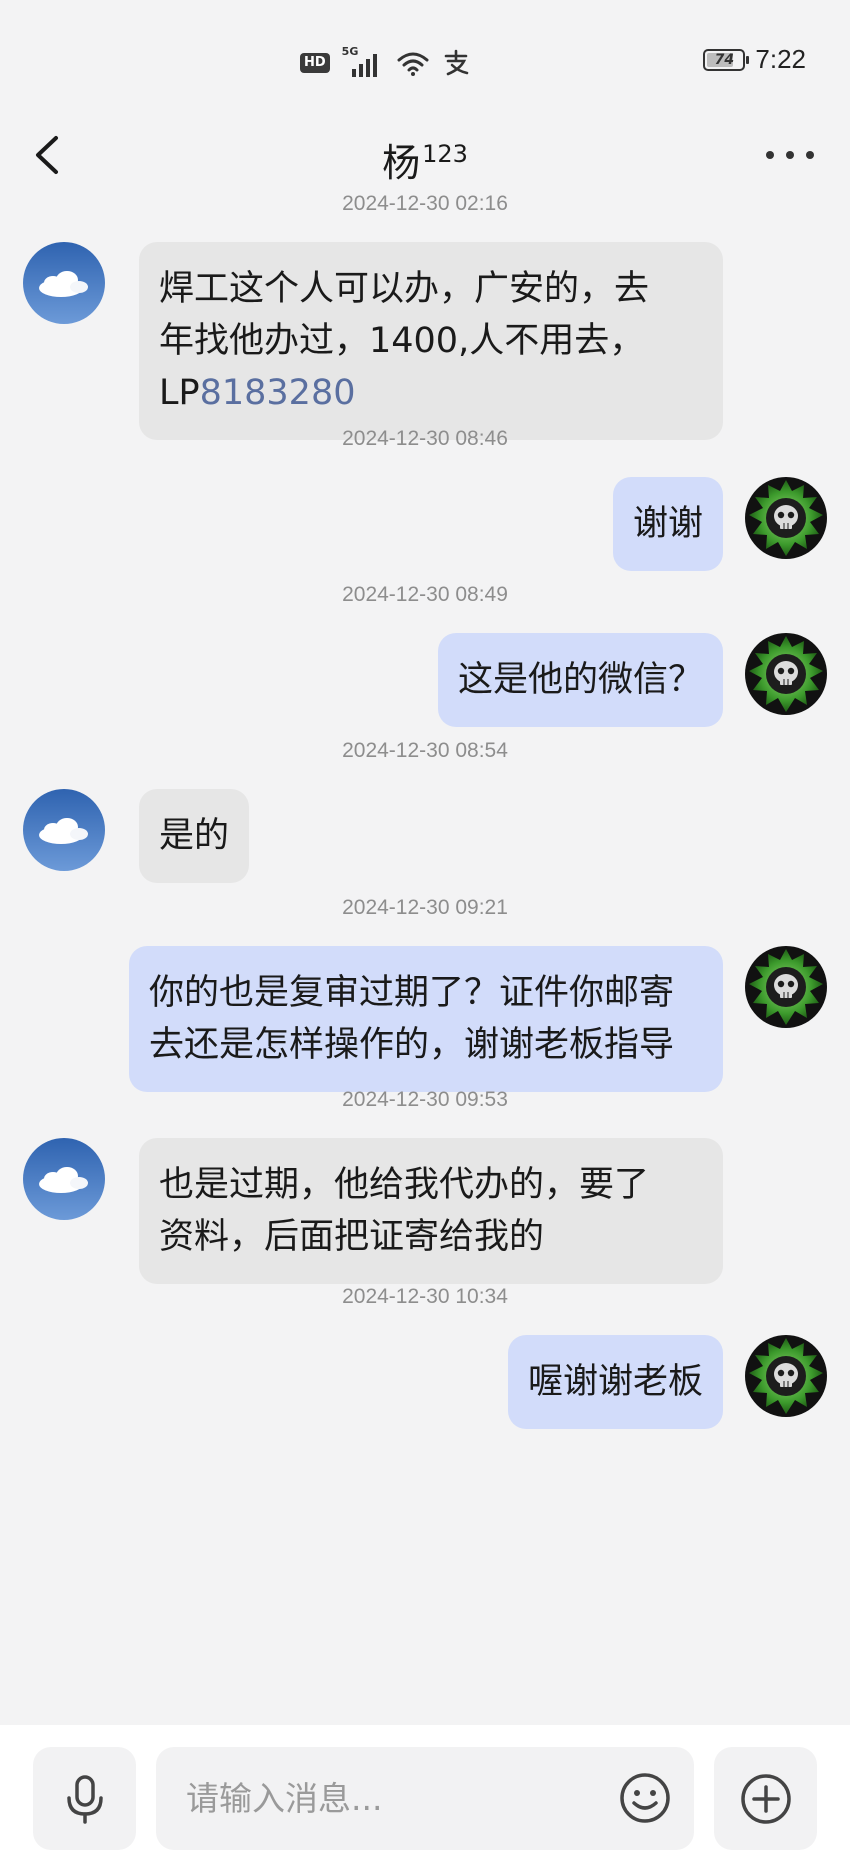 The height and width of the screenshot is (1870, 850). What do you see at coordinates (770, 155) in the screenshot?
I see `more-horizontal-icon` at bounding box center [770, 155].